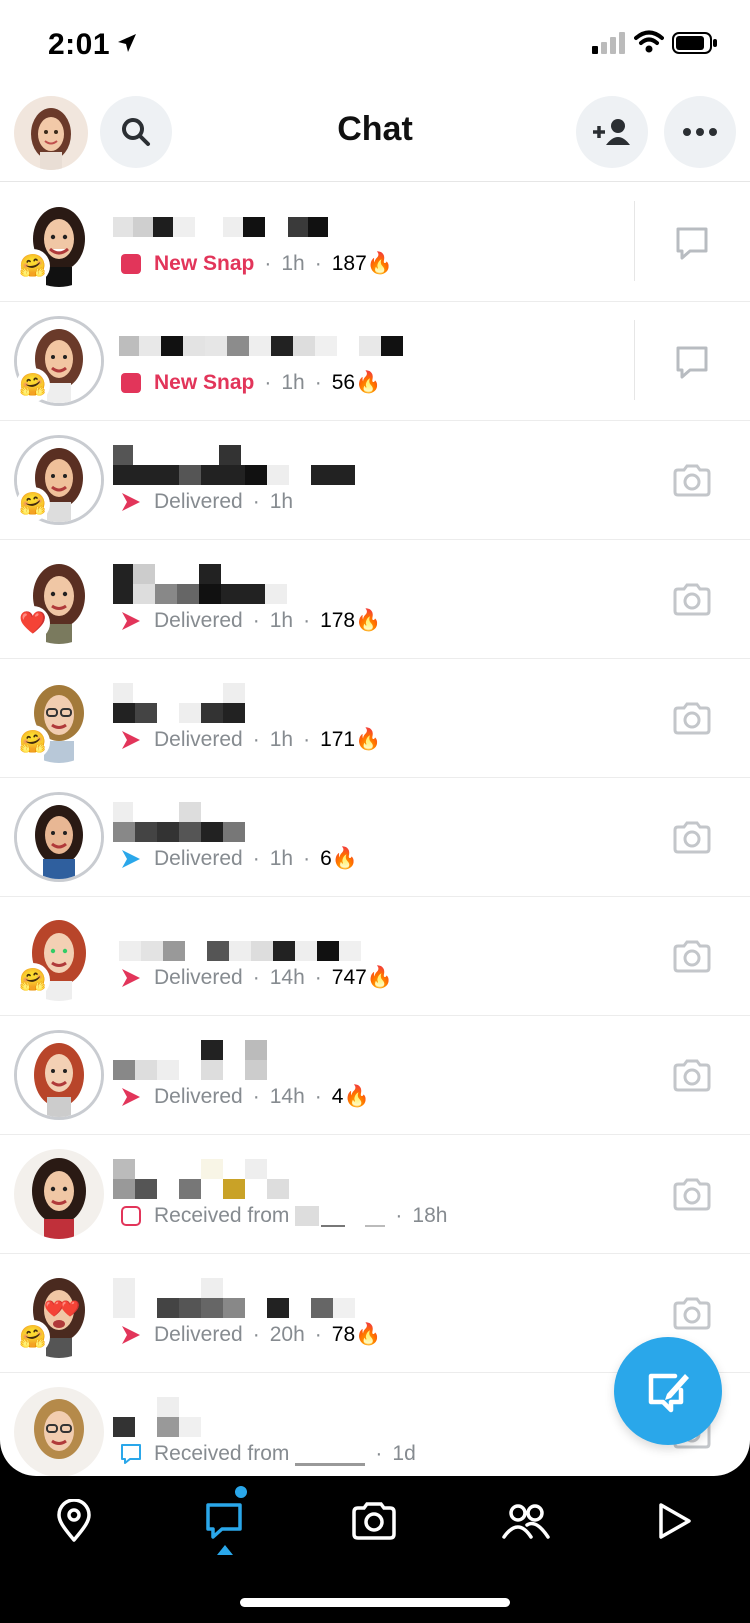 This screenshot has height=1623, width=750. I want to click on add-friend-icon, so click(611, 132).